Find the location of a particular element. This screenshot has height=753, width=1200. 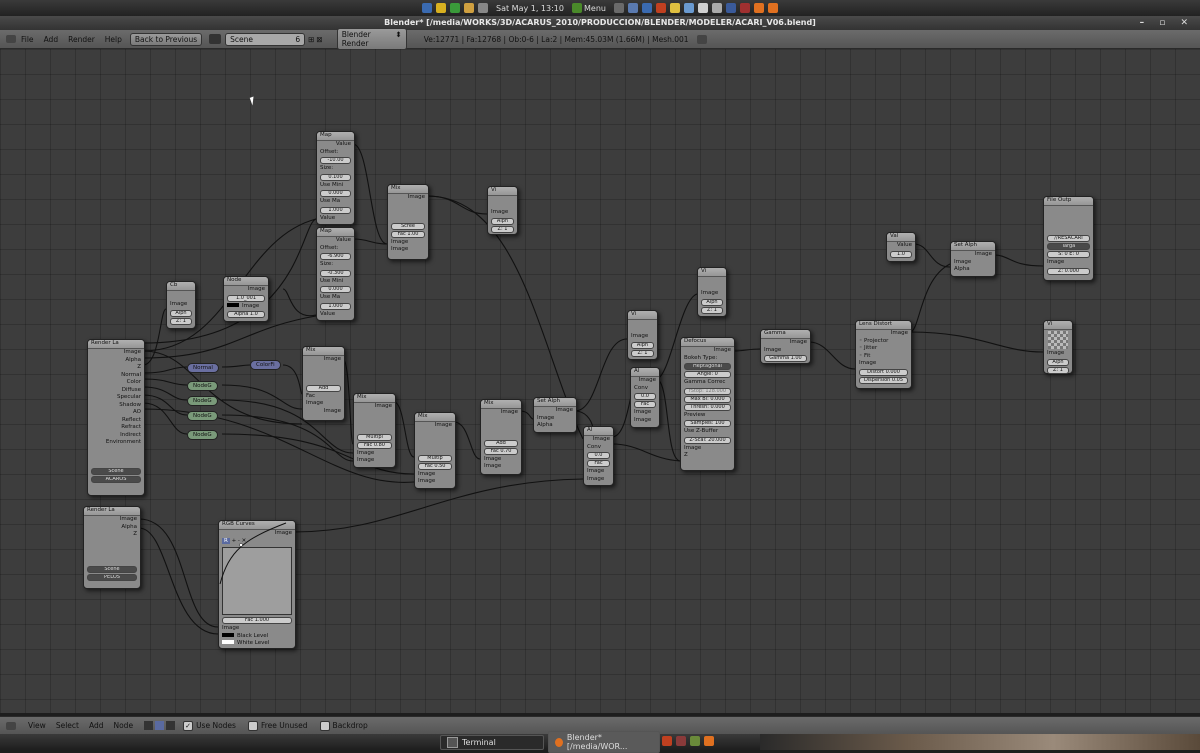

offset-field: -10.00 is located at coordinates (335, 160).